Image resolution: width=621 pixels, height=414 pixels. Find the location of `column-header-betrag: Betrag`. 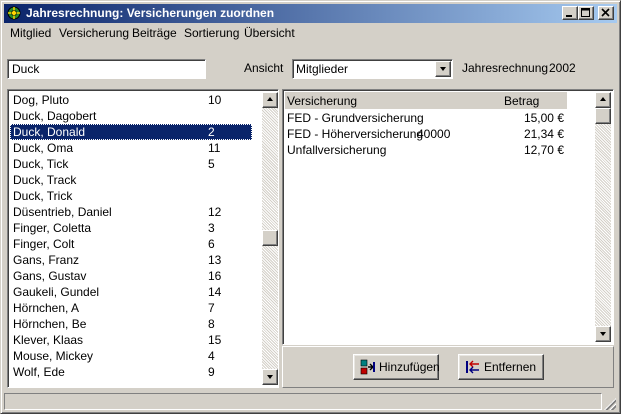

column-header-betrag: Betrag is located at coordinates (521, 101).